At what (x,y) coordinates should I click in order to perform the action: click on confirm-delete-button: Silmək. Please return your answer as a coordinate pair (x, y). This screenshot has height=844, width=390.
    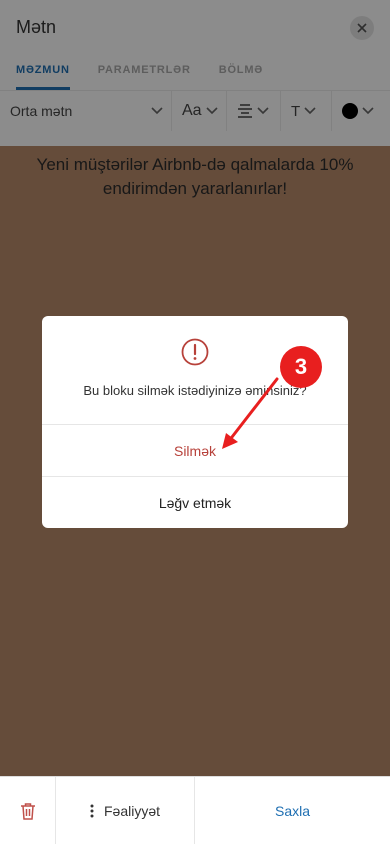
    Looking at the image, I should click on (195, 450).